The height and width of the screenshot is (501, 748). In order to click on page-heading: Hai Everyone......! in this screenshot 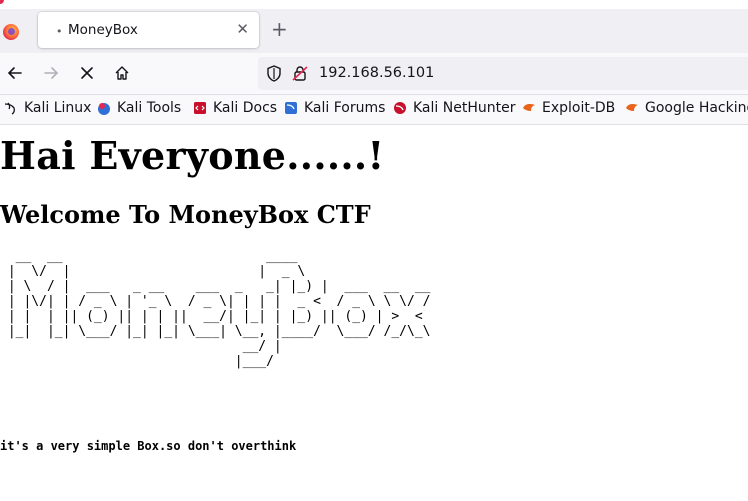, I will do `click(192, 155)`.